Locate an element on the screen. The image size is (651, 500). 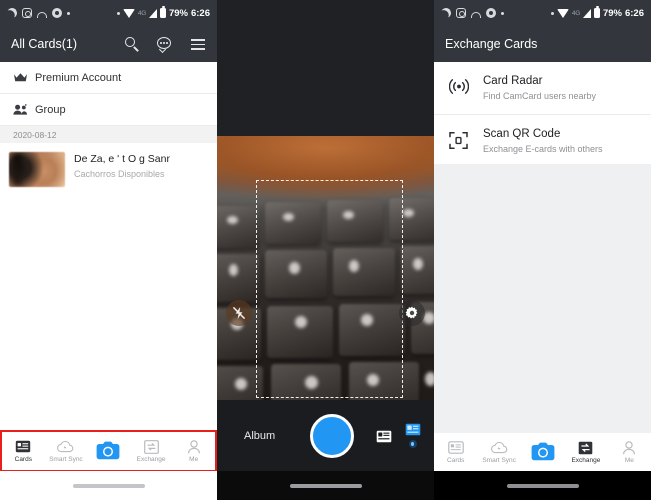
camera-control-bar: Album is located at coordinates (325, 435).